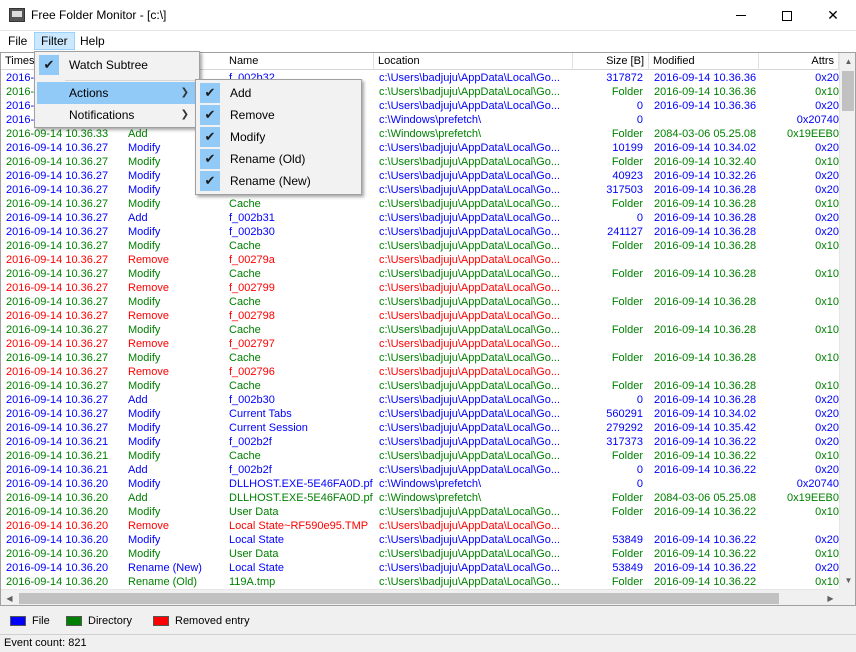 The height and width of the screenshot is (652, 856). Describe the element at coordinates (257, 540) in the screenshot. I see `cell-name: Local State` at that location.